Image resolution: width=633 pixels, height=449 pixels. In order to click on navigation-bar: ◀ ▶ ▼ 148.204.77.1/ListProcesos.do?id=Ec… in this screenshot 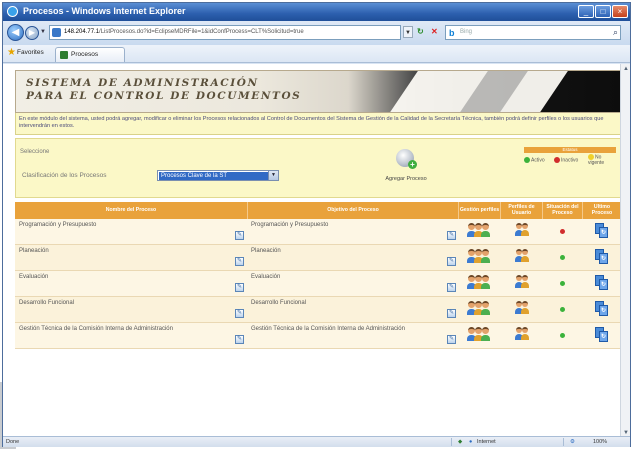, I will do `click(316, 33)`.